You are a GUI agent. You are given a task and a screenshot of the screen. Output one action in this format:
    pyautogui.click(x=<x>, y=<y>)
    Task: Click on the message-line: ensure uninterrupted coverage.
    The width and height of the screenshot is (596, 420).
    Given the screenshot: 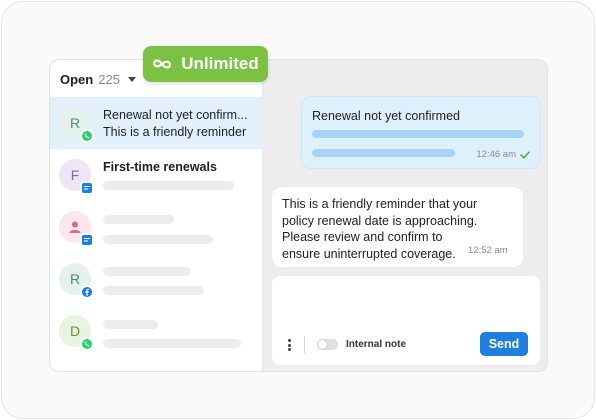 What is the action you would take?
    pyautogui.click(x=369, y=253)
    